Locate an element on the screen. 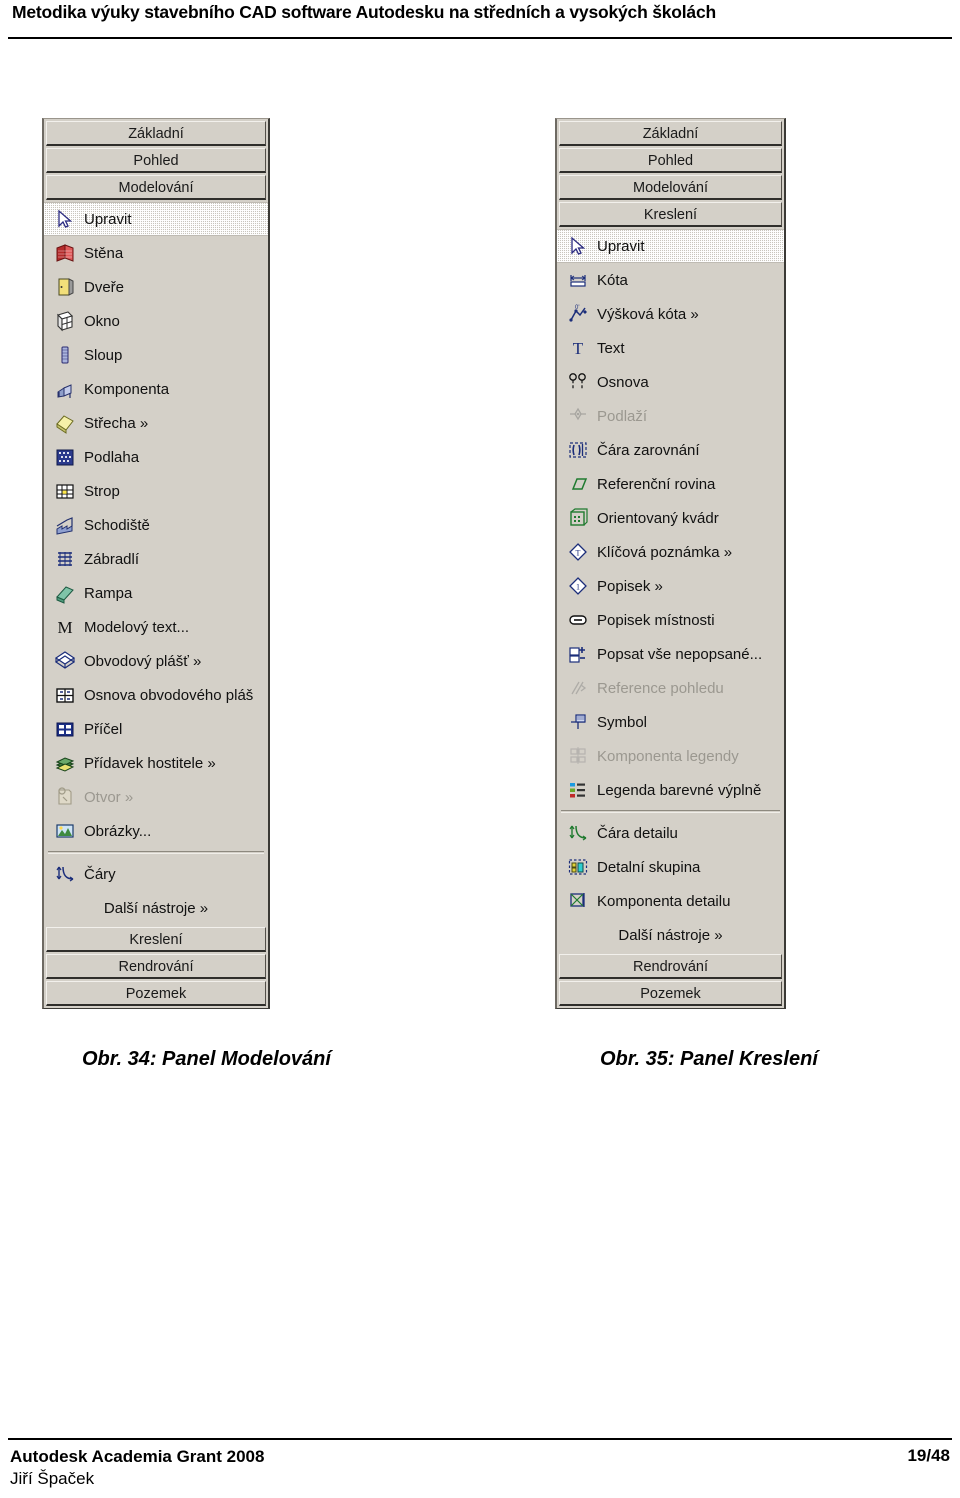 The image size is (960, 1498). menu-item: Otvor » is located at coordinates (156, 797).